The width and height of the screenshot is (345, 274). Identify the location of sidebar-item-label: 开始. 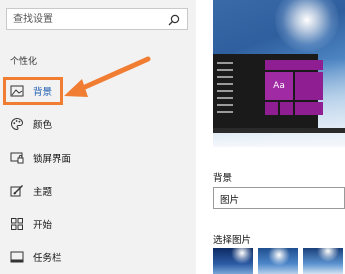
(43, 225).